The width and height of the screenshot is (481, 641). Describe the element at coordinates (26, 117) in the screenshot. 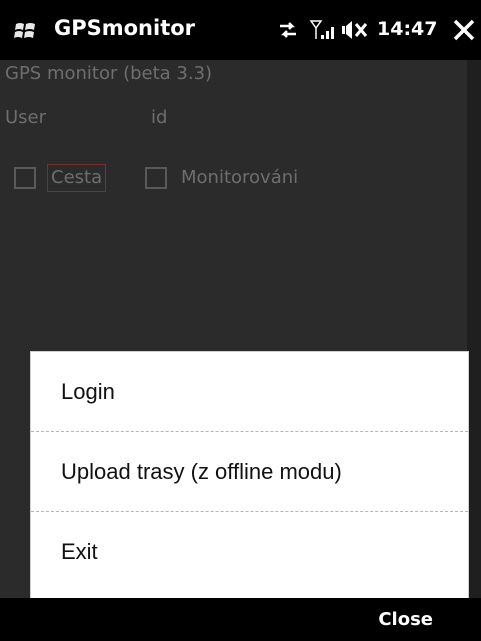

I see `user-label: User` at that location.